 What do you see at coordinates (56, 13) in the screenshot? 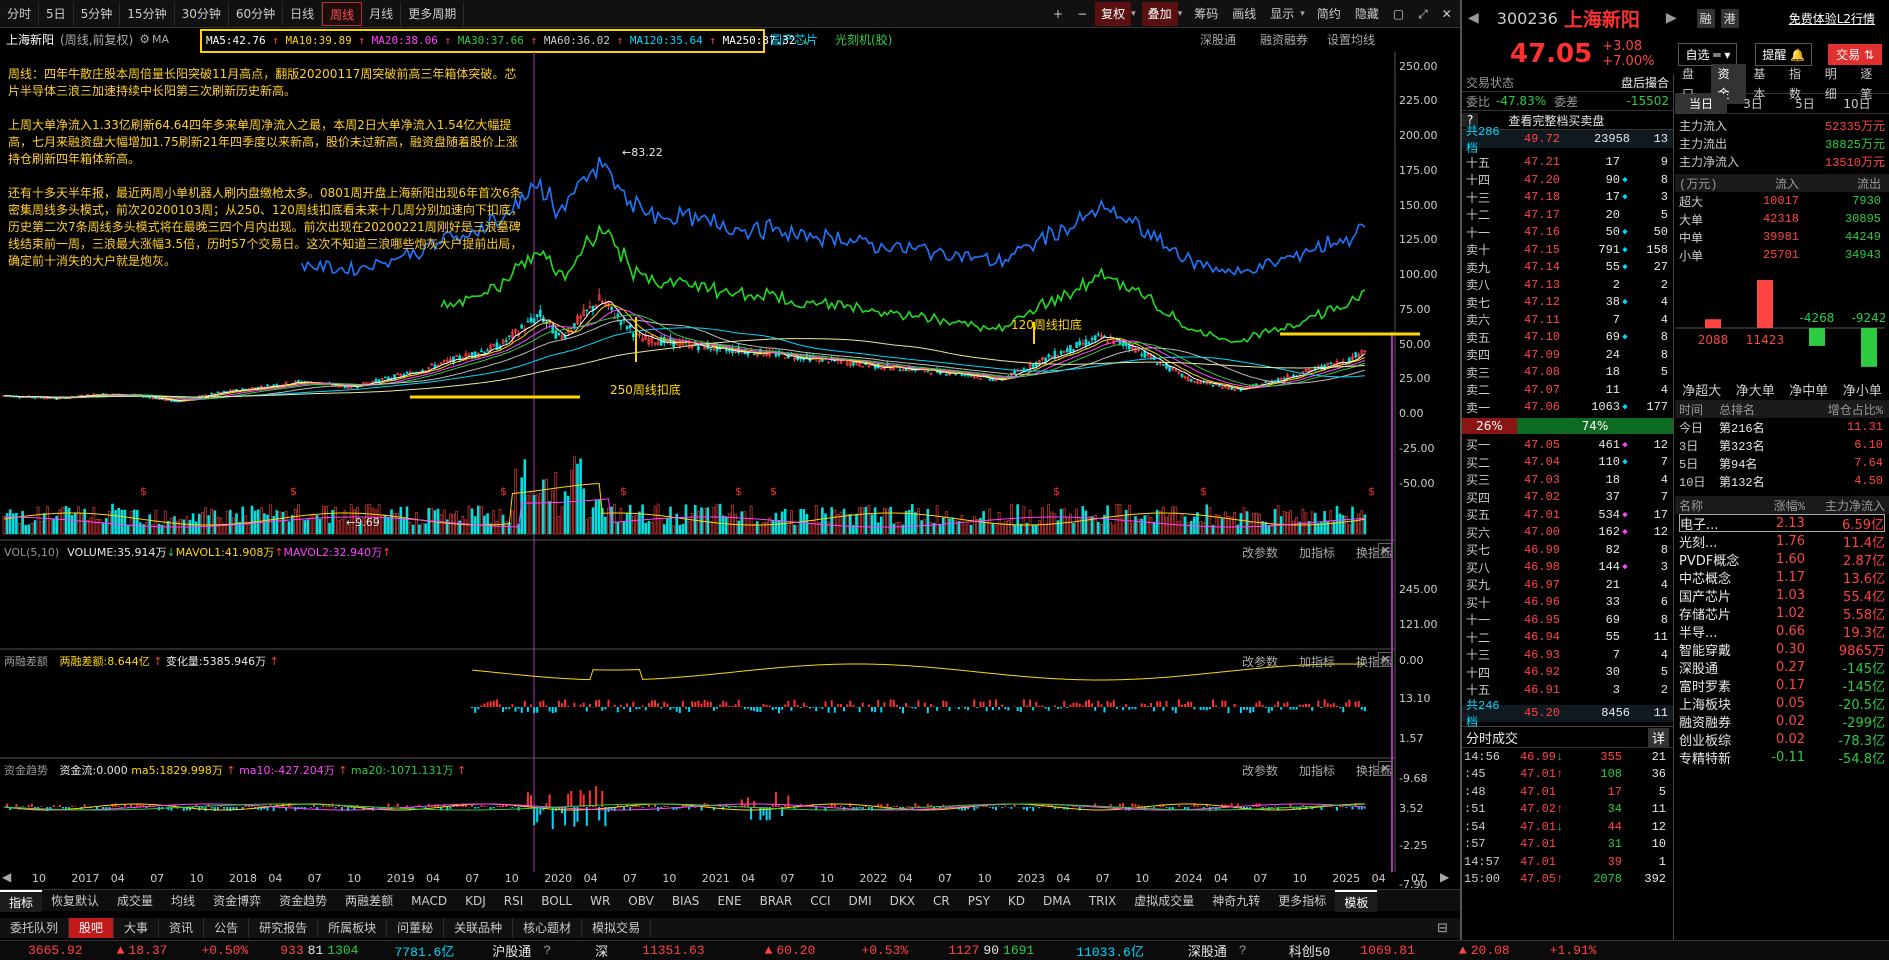
I see `period-button-1: 5日` at bounding box center [56, 13].